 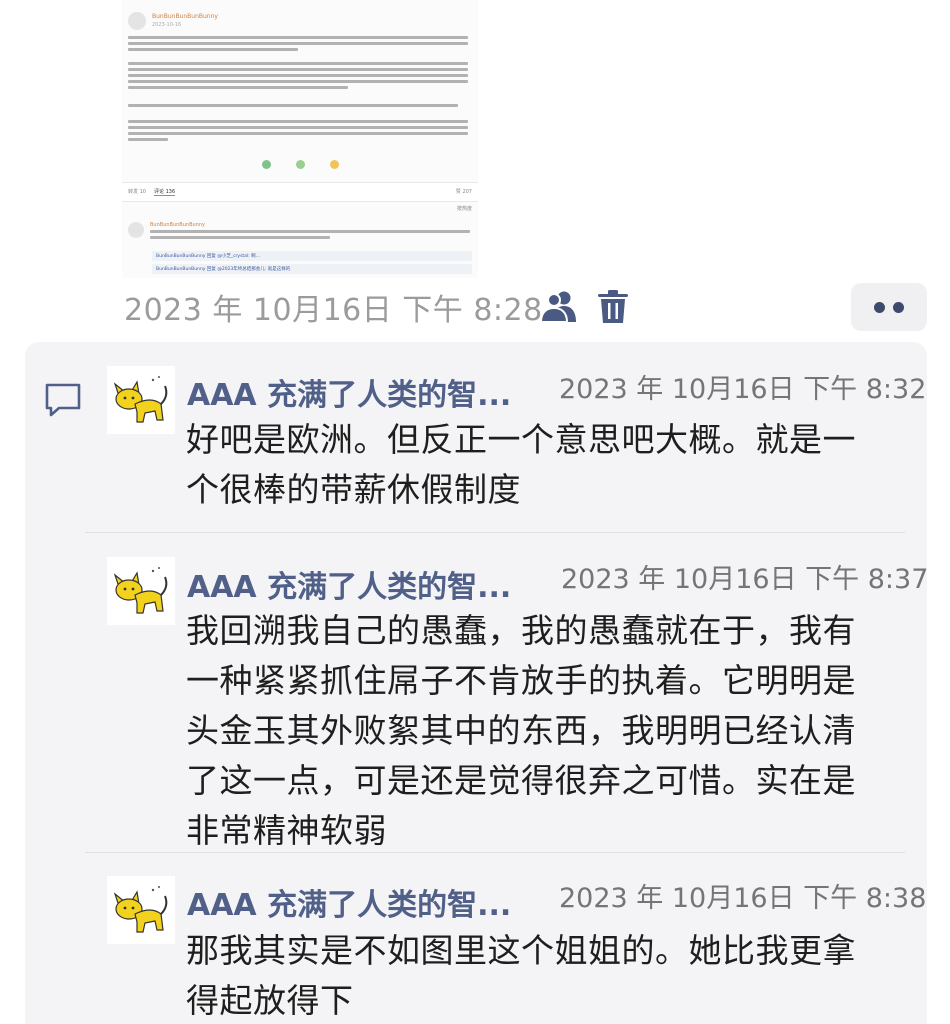 I want to click on more-options-button, so click(x=889, y=307).